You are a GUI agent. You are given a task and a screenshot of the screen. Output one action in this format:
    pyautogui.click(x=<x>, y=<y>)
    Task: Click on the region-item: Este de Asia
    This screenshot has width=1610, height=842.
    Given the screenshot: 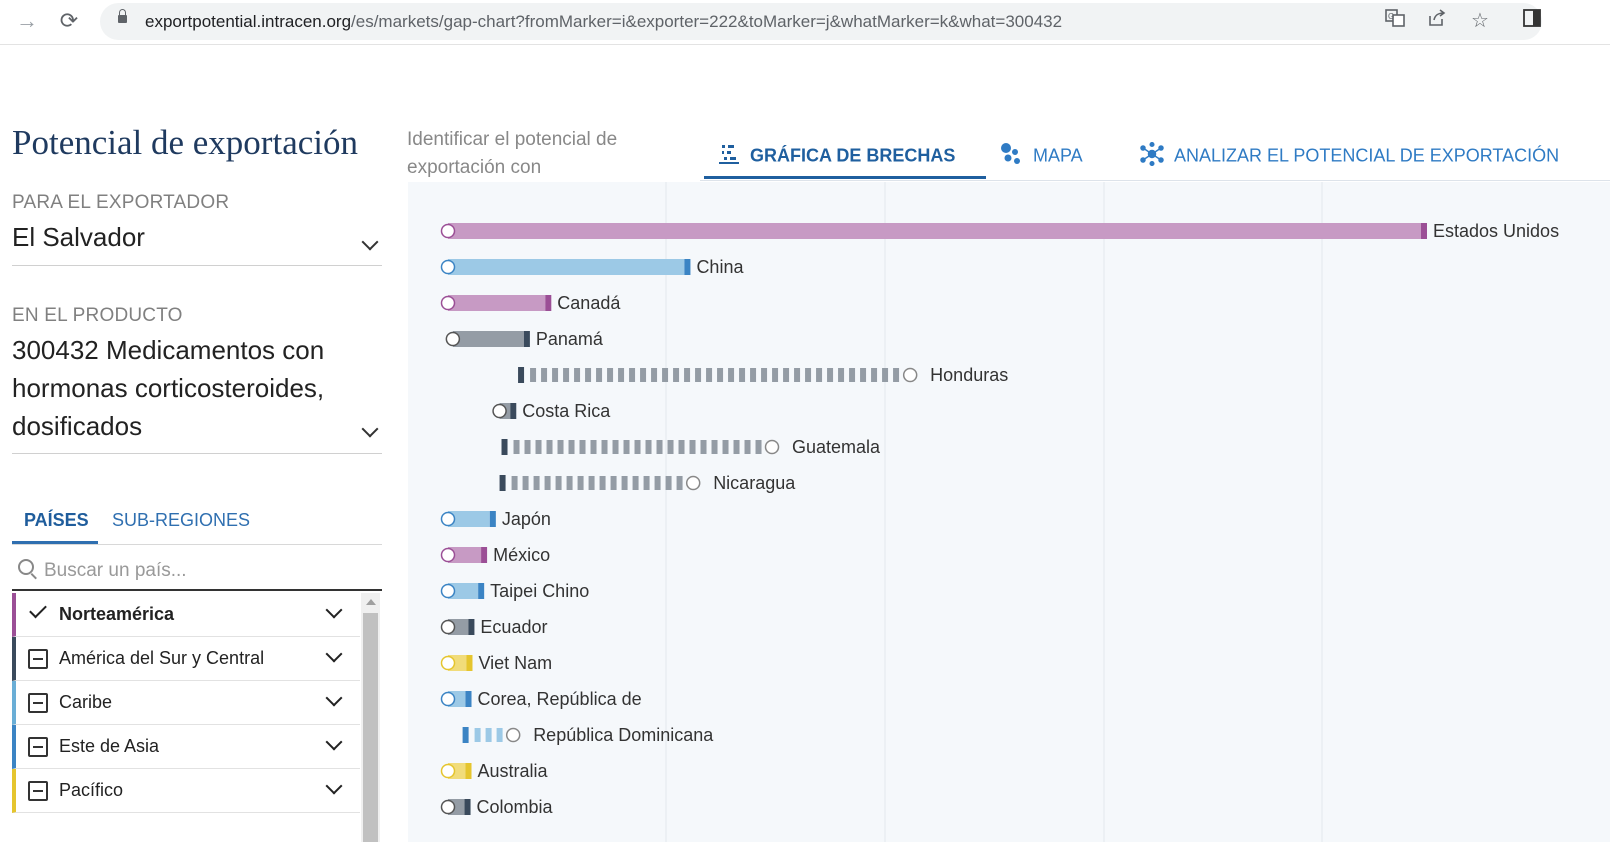 What is the action you would take?
    pyautogui.click(x=186, y=747)
    